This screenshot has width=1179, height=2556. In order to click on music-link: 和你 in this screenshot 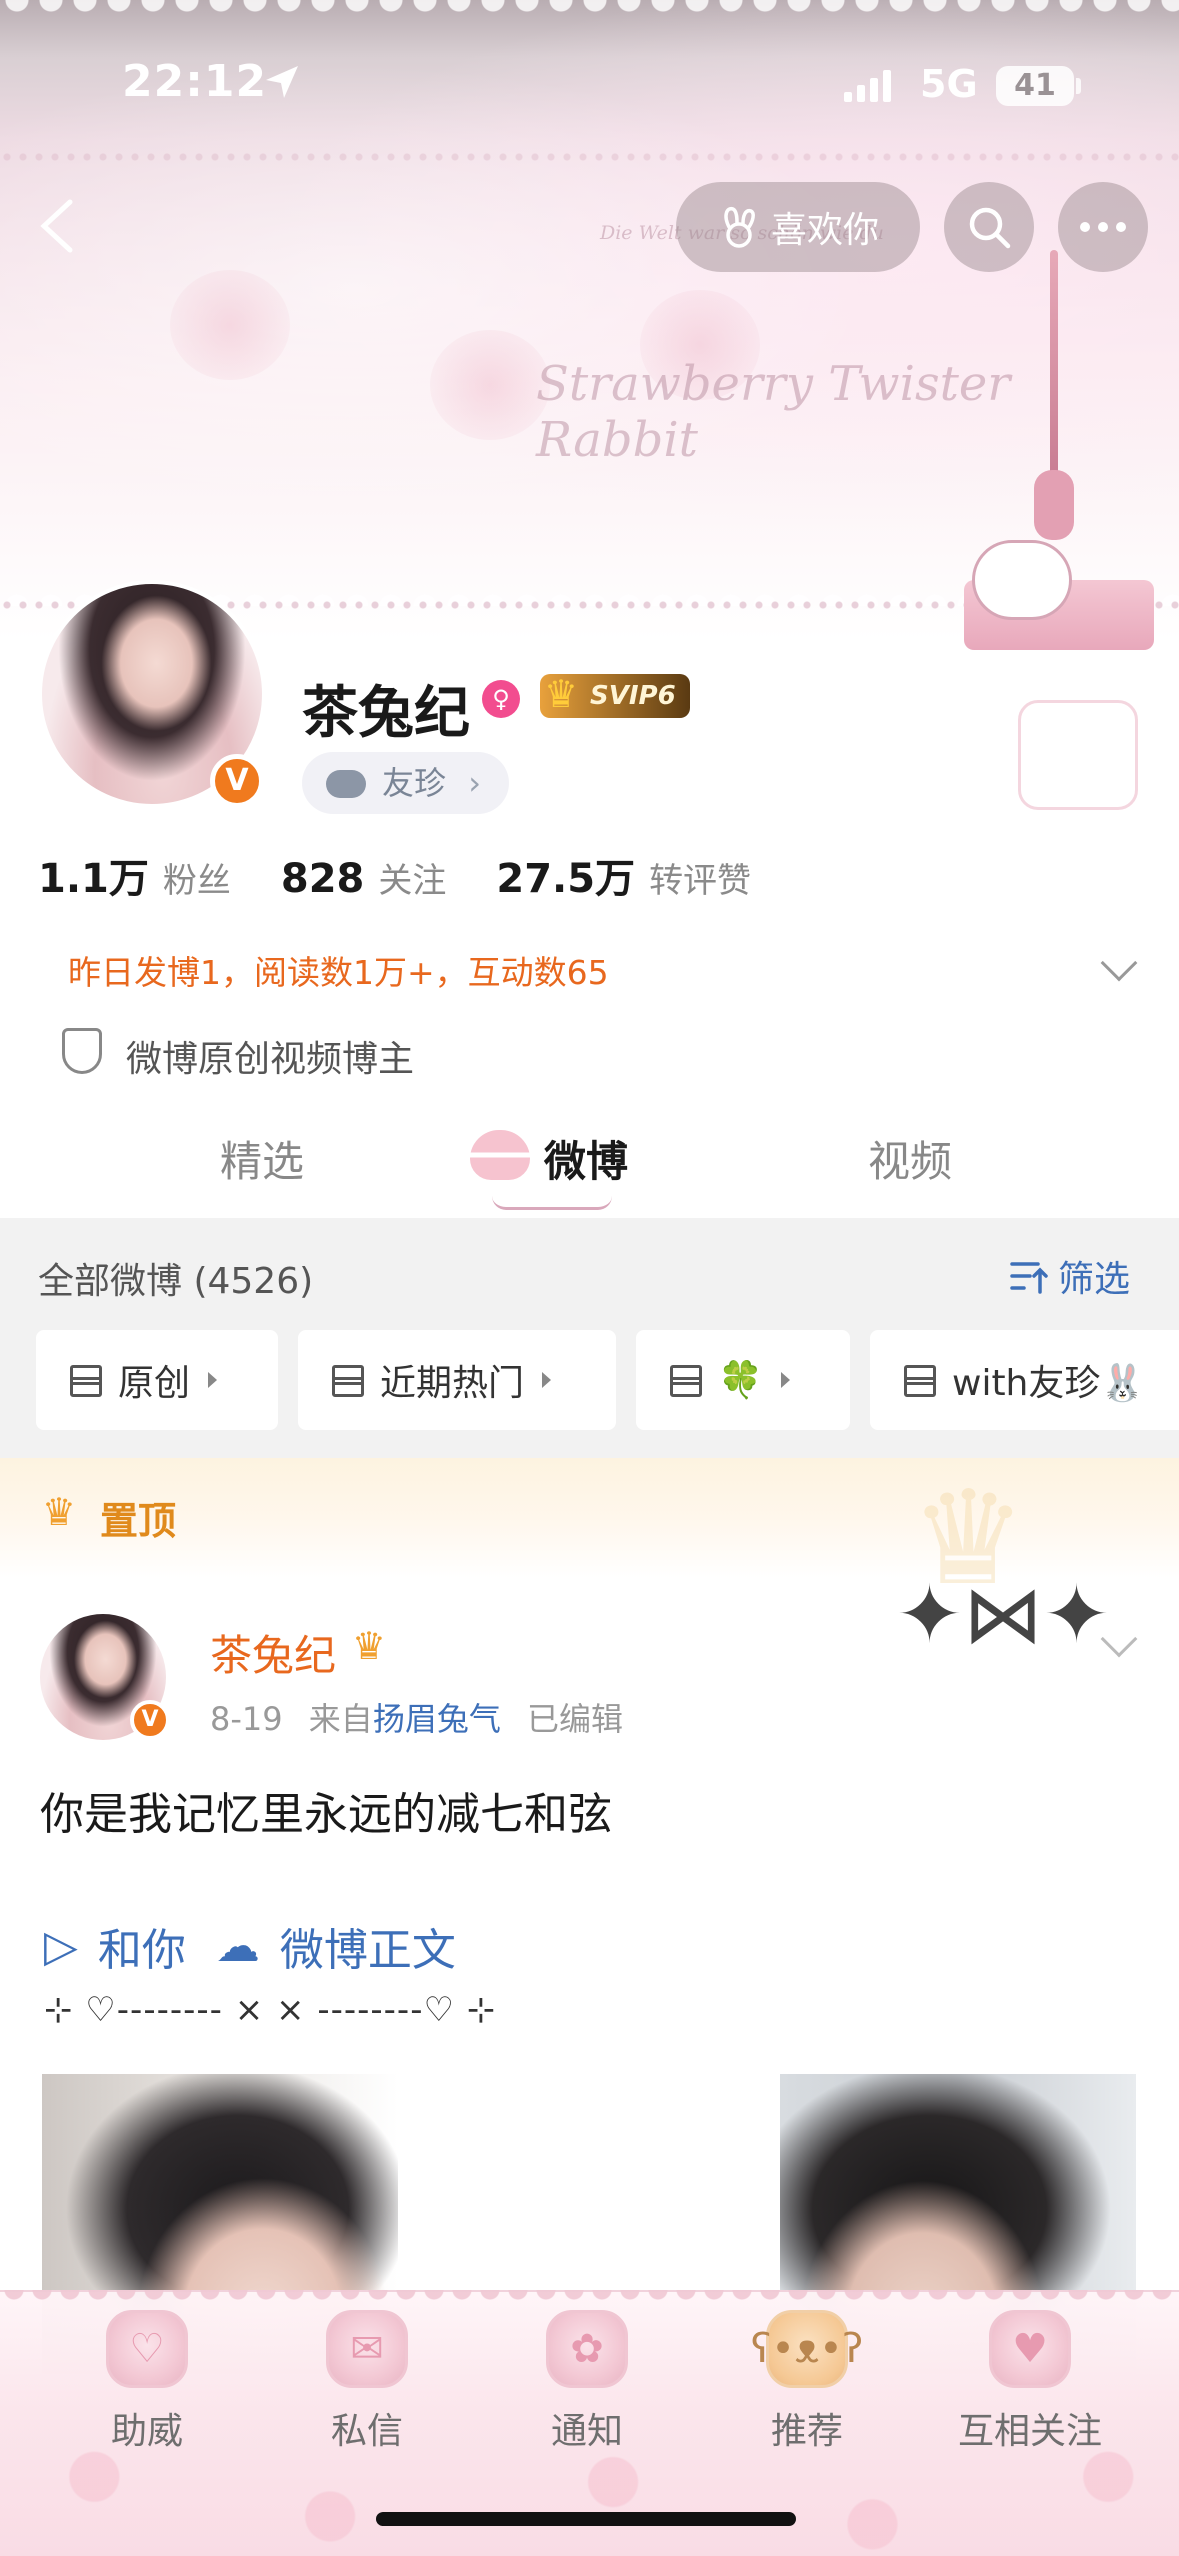, I will do `click(142, 1946)`.